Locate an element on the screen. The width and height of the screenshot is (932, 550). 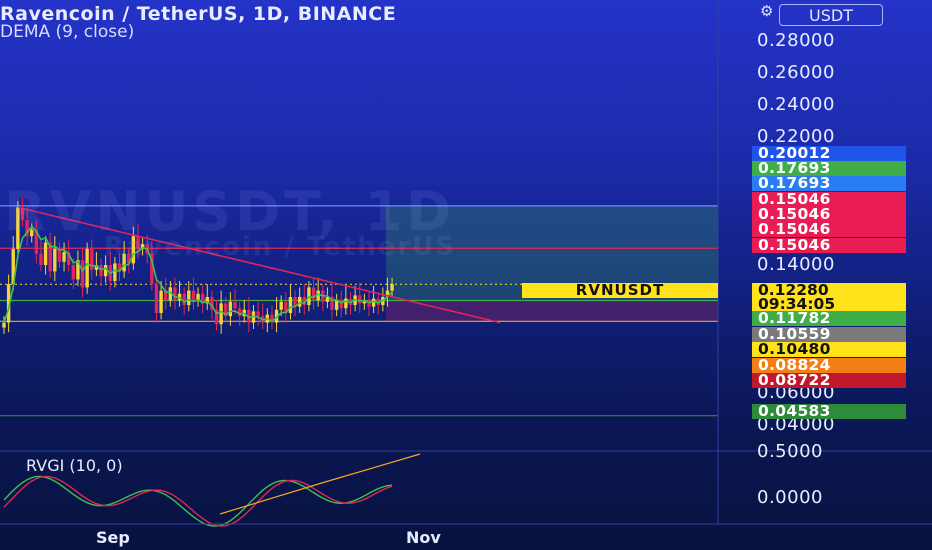
time-tick-nov: Nov is located at coordinates (423, 537).